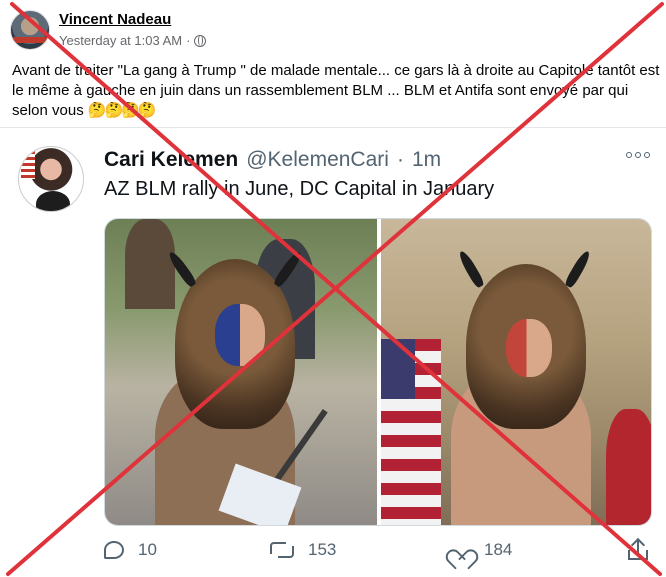  Describe the element at coordinates (639, 156) in the screenshot. I see `more-options-icon` at that location.